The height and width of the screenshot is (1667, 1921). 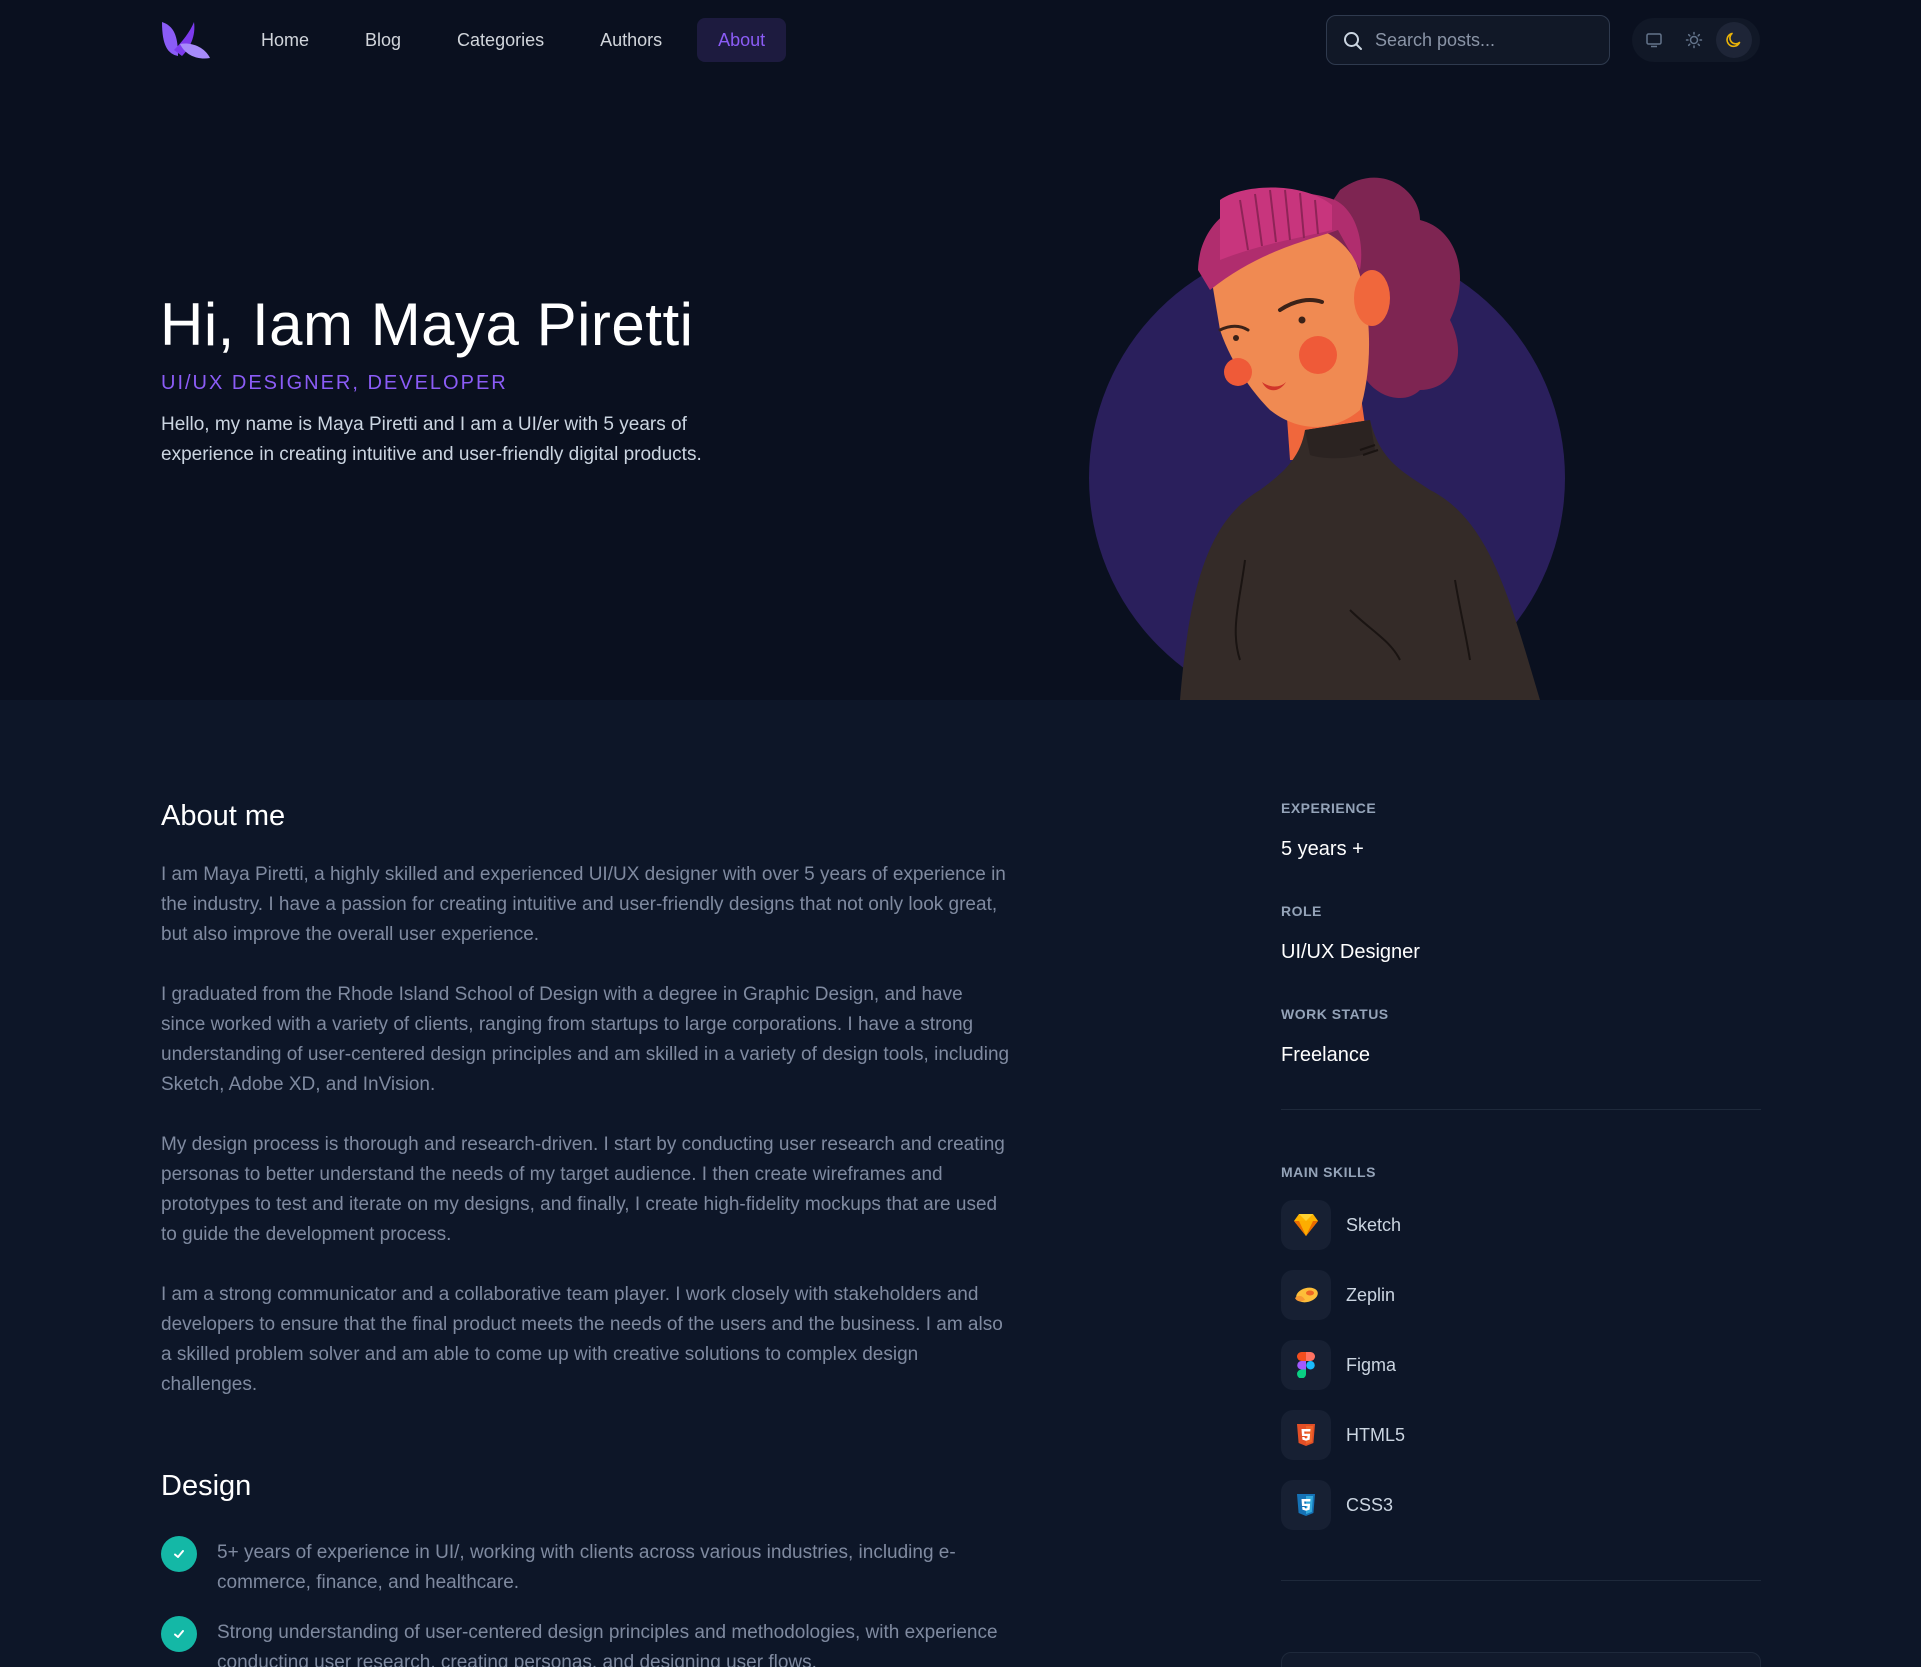 What do you see at coordinates (1329, 808) in the screenshot?
I see `experience-label: EXPERIENCE` at bounding box center [1329, 808].